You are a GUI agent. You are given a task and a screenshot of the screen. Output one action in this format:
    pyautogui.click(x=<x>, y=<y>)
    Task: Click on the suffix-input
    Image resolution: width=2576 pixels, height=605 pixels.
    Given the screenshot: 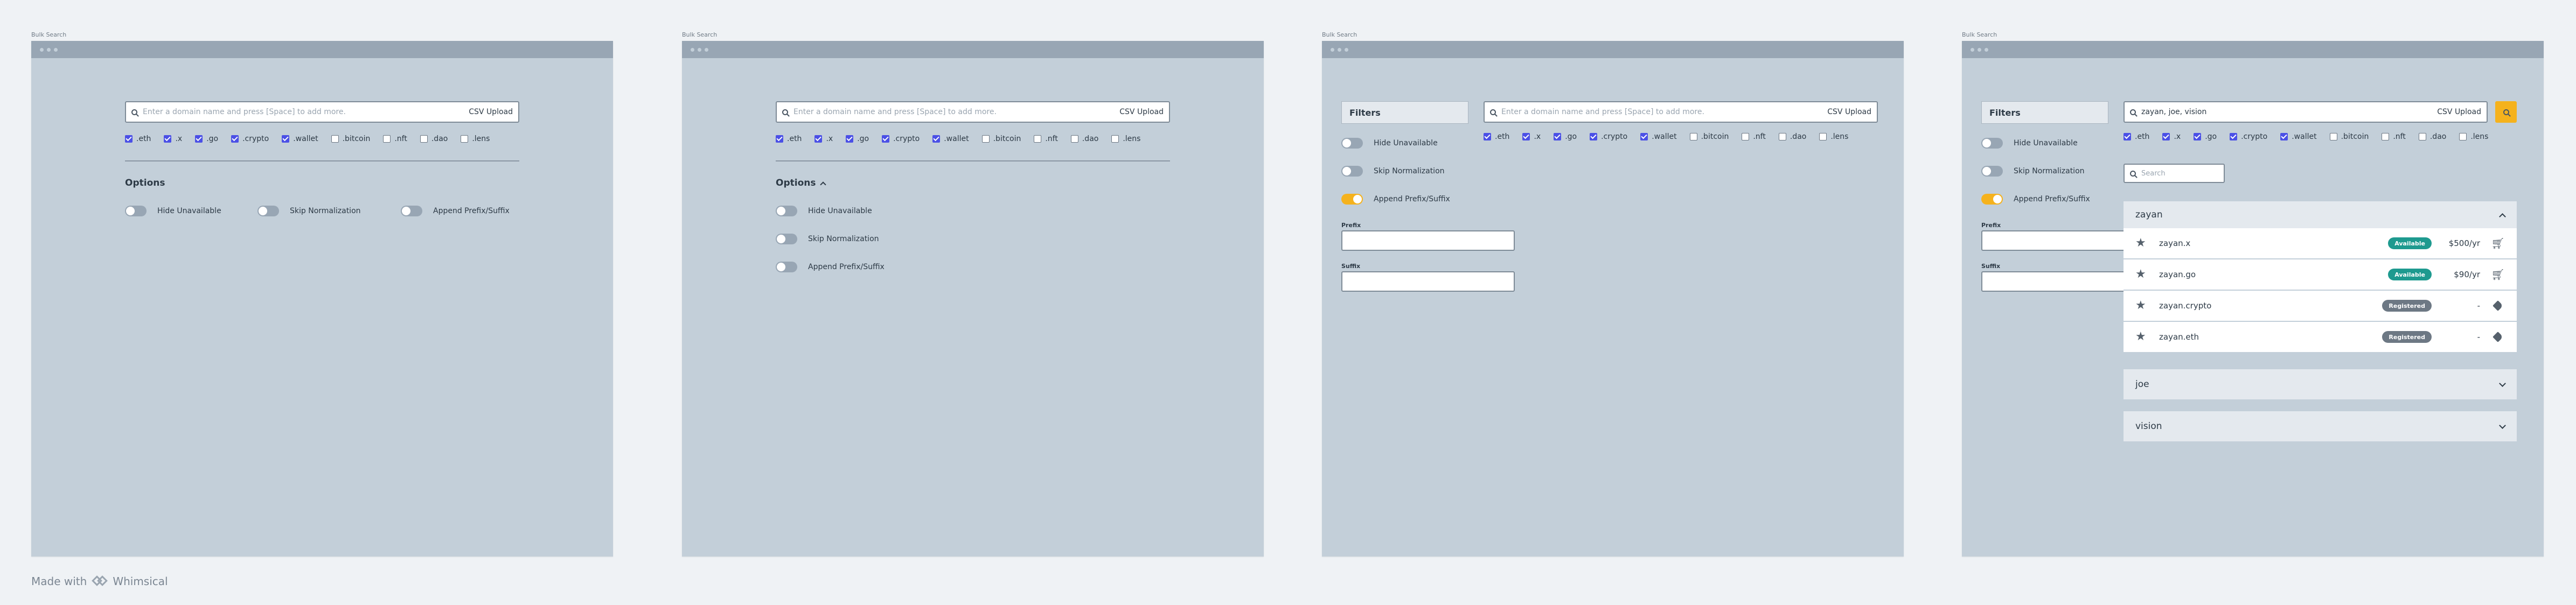 What is the action you would take?
    pyautogui.click(x=1428, y=281)
    